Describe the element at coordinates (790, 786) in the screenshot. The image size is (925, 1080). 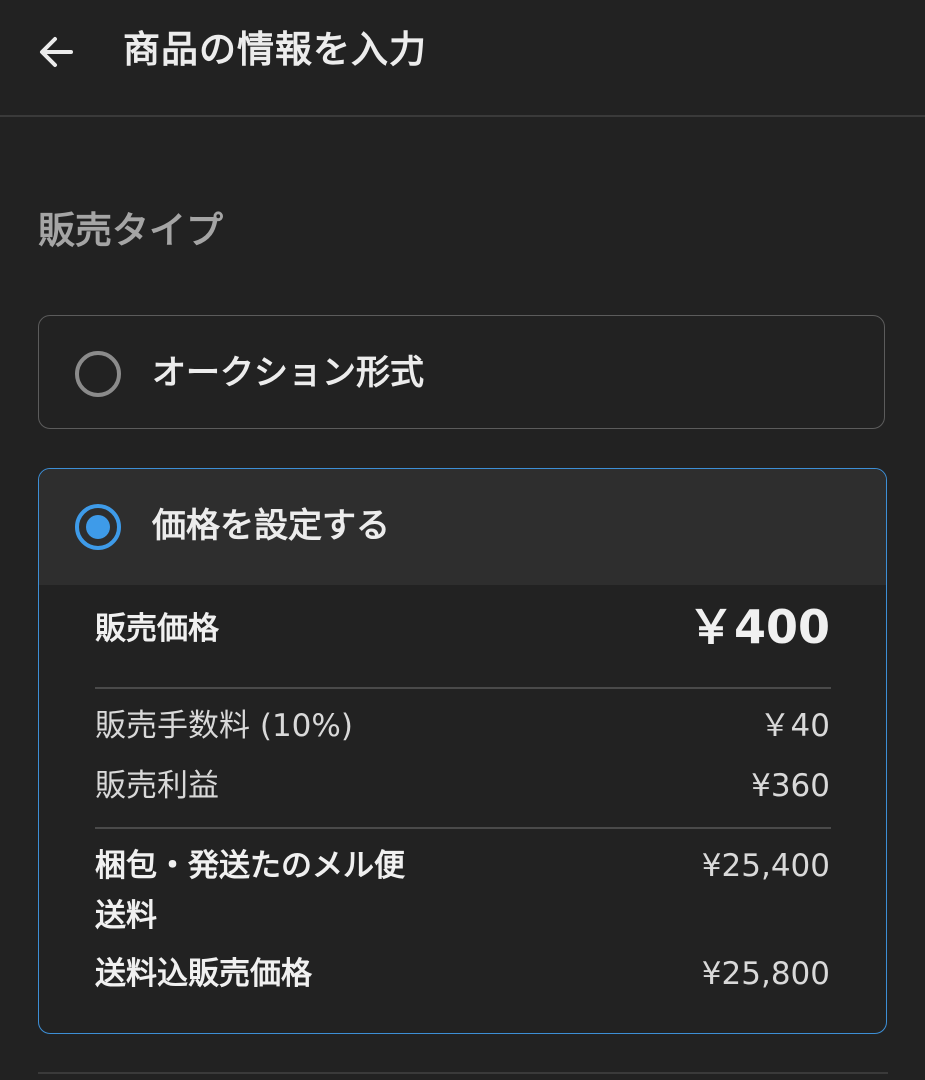
I see `profit-value: ¥360` at that location.